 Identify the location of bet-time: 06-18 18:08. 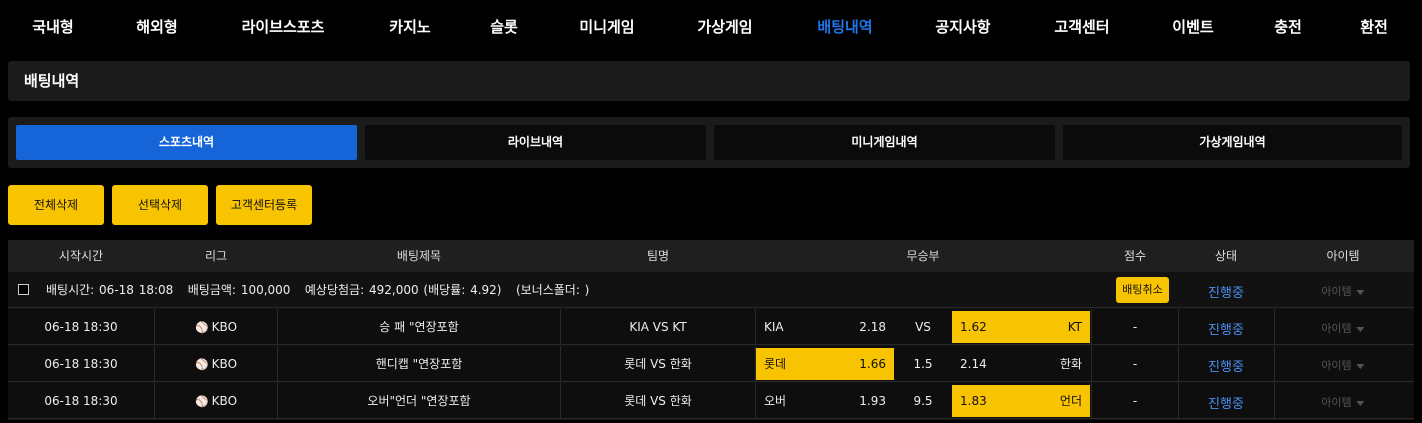
(136, 290).